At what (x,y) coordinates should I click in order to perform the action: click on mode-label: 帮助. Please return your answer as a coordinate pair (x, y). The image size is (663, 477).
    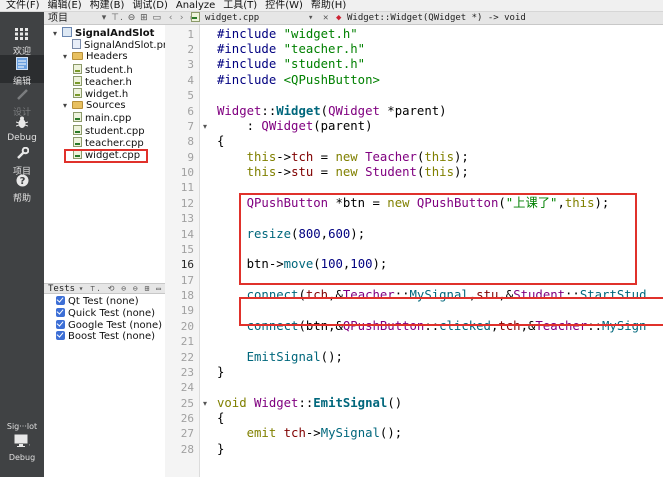
    Looking at the image, I should click on (21, 199).